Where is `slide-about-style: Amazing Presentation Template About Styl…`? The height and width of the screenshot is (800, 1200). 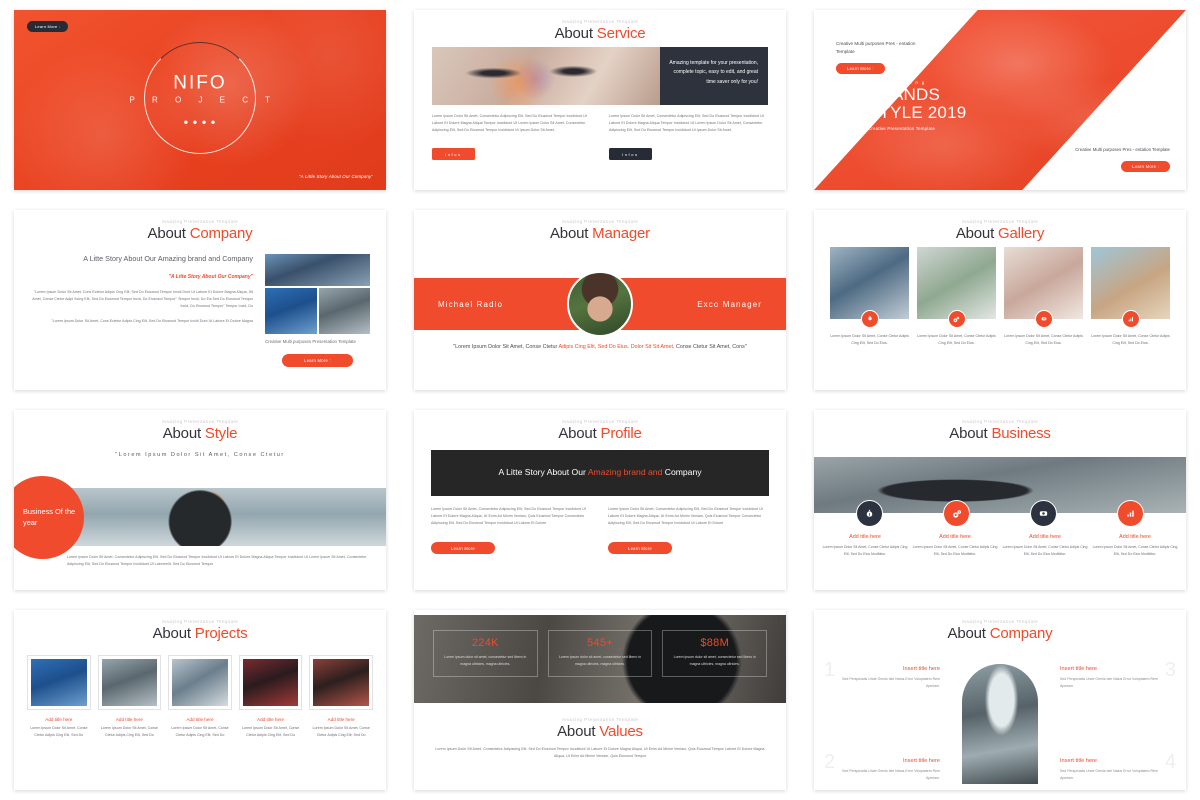 slide-about-style: Amazing Presentation Template About Styl… is located at coordinates (200, 500).